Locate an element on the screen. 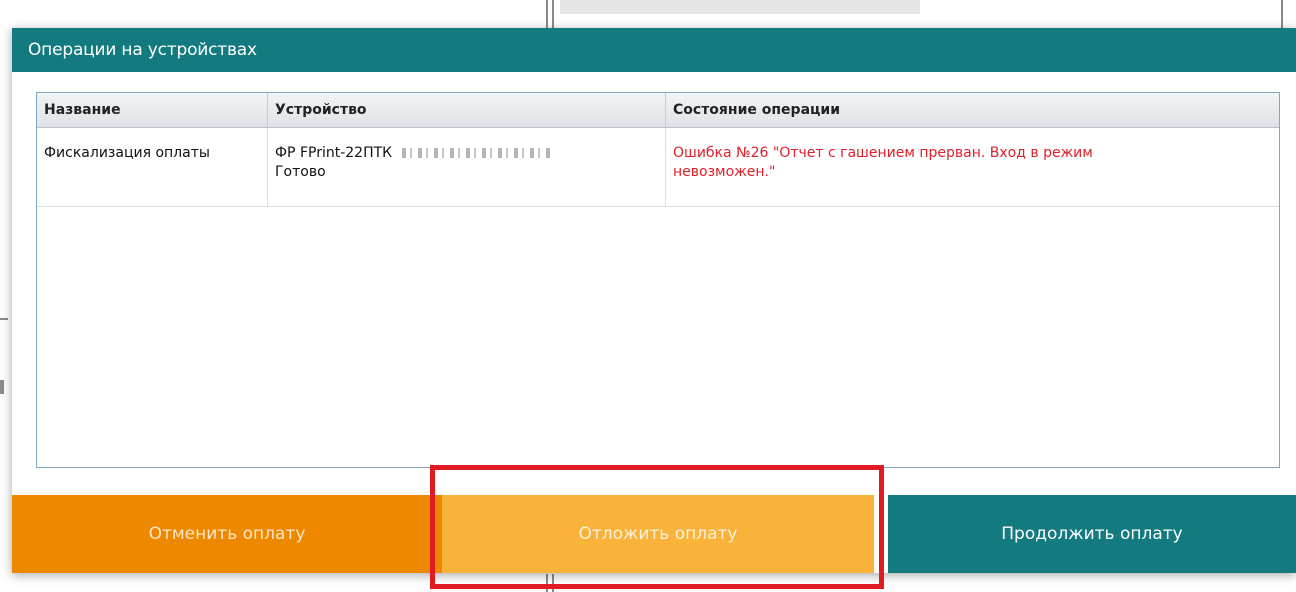 Image resolution: width=1296 pixels, height=592 pixels. column-header-status: Состояние операции is located at coordinates (972, 110).